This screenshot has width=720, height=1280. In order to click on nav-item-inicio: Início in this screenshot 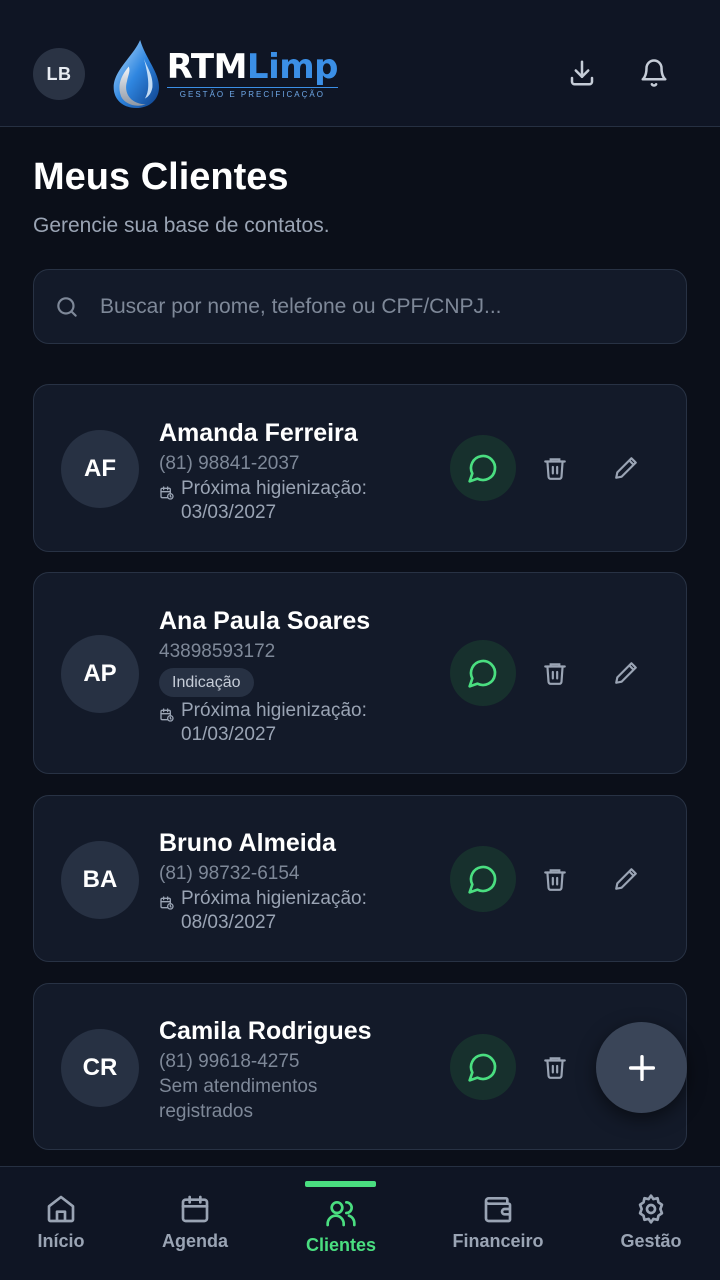, I will do `click(61, 1223)`.